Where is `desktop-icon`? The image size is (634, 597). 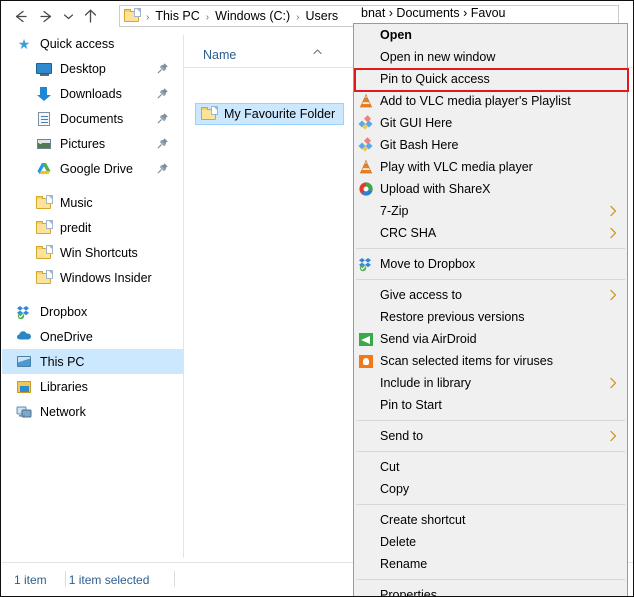
desktop-icon is located at coordinates (44, 69).